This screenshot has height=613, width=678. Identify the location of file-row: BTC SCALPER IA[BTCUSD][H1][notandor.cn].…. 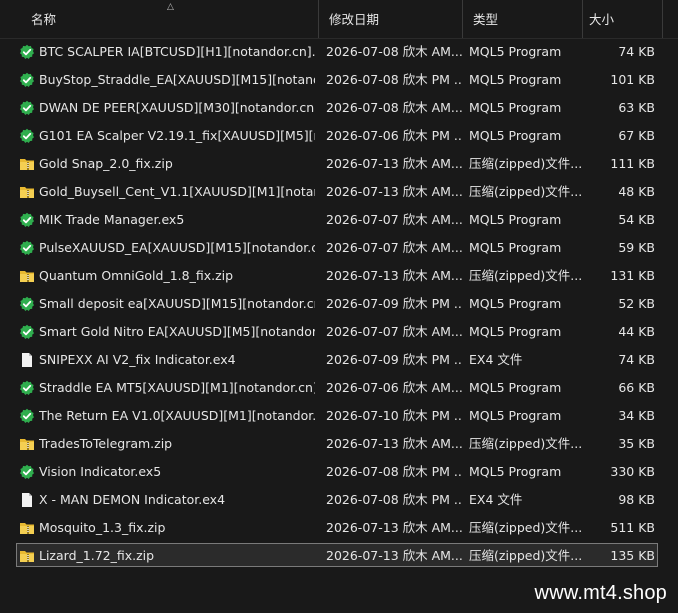
(339, 52).